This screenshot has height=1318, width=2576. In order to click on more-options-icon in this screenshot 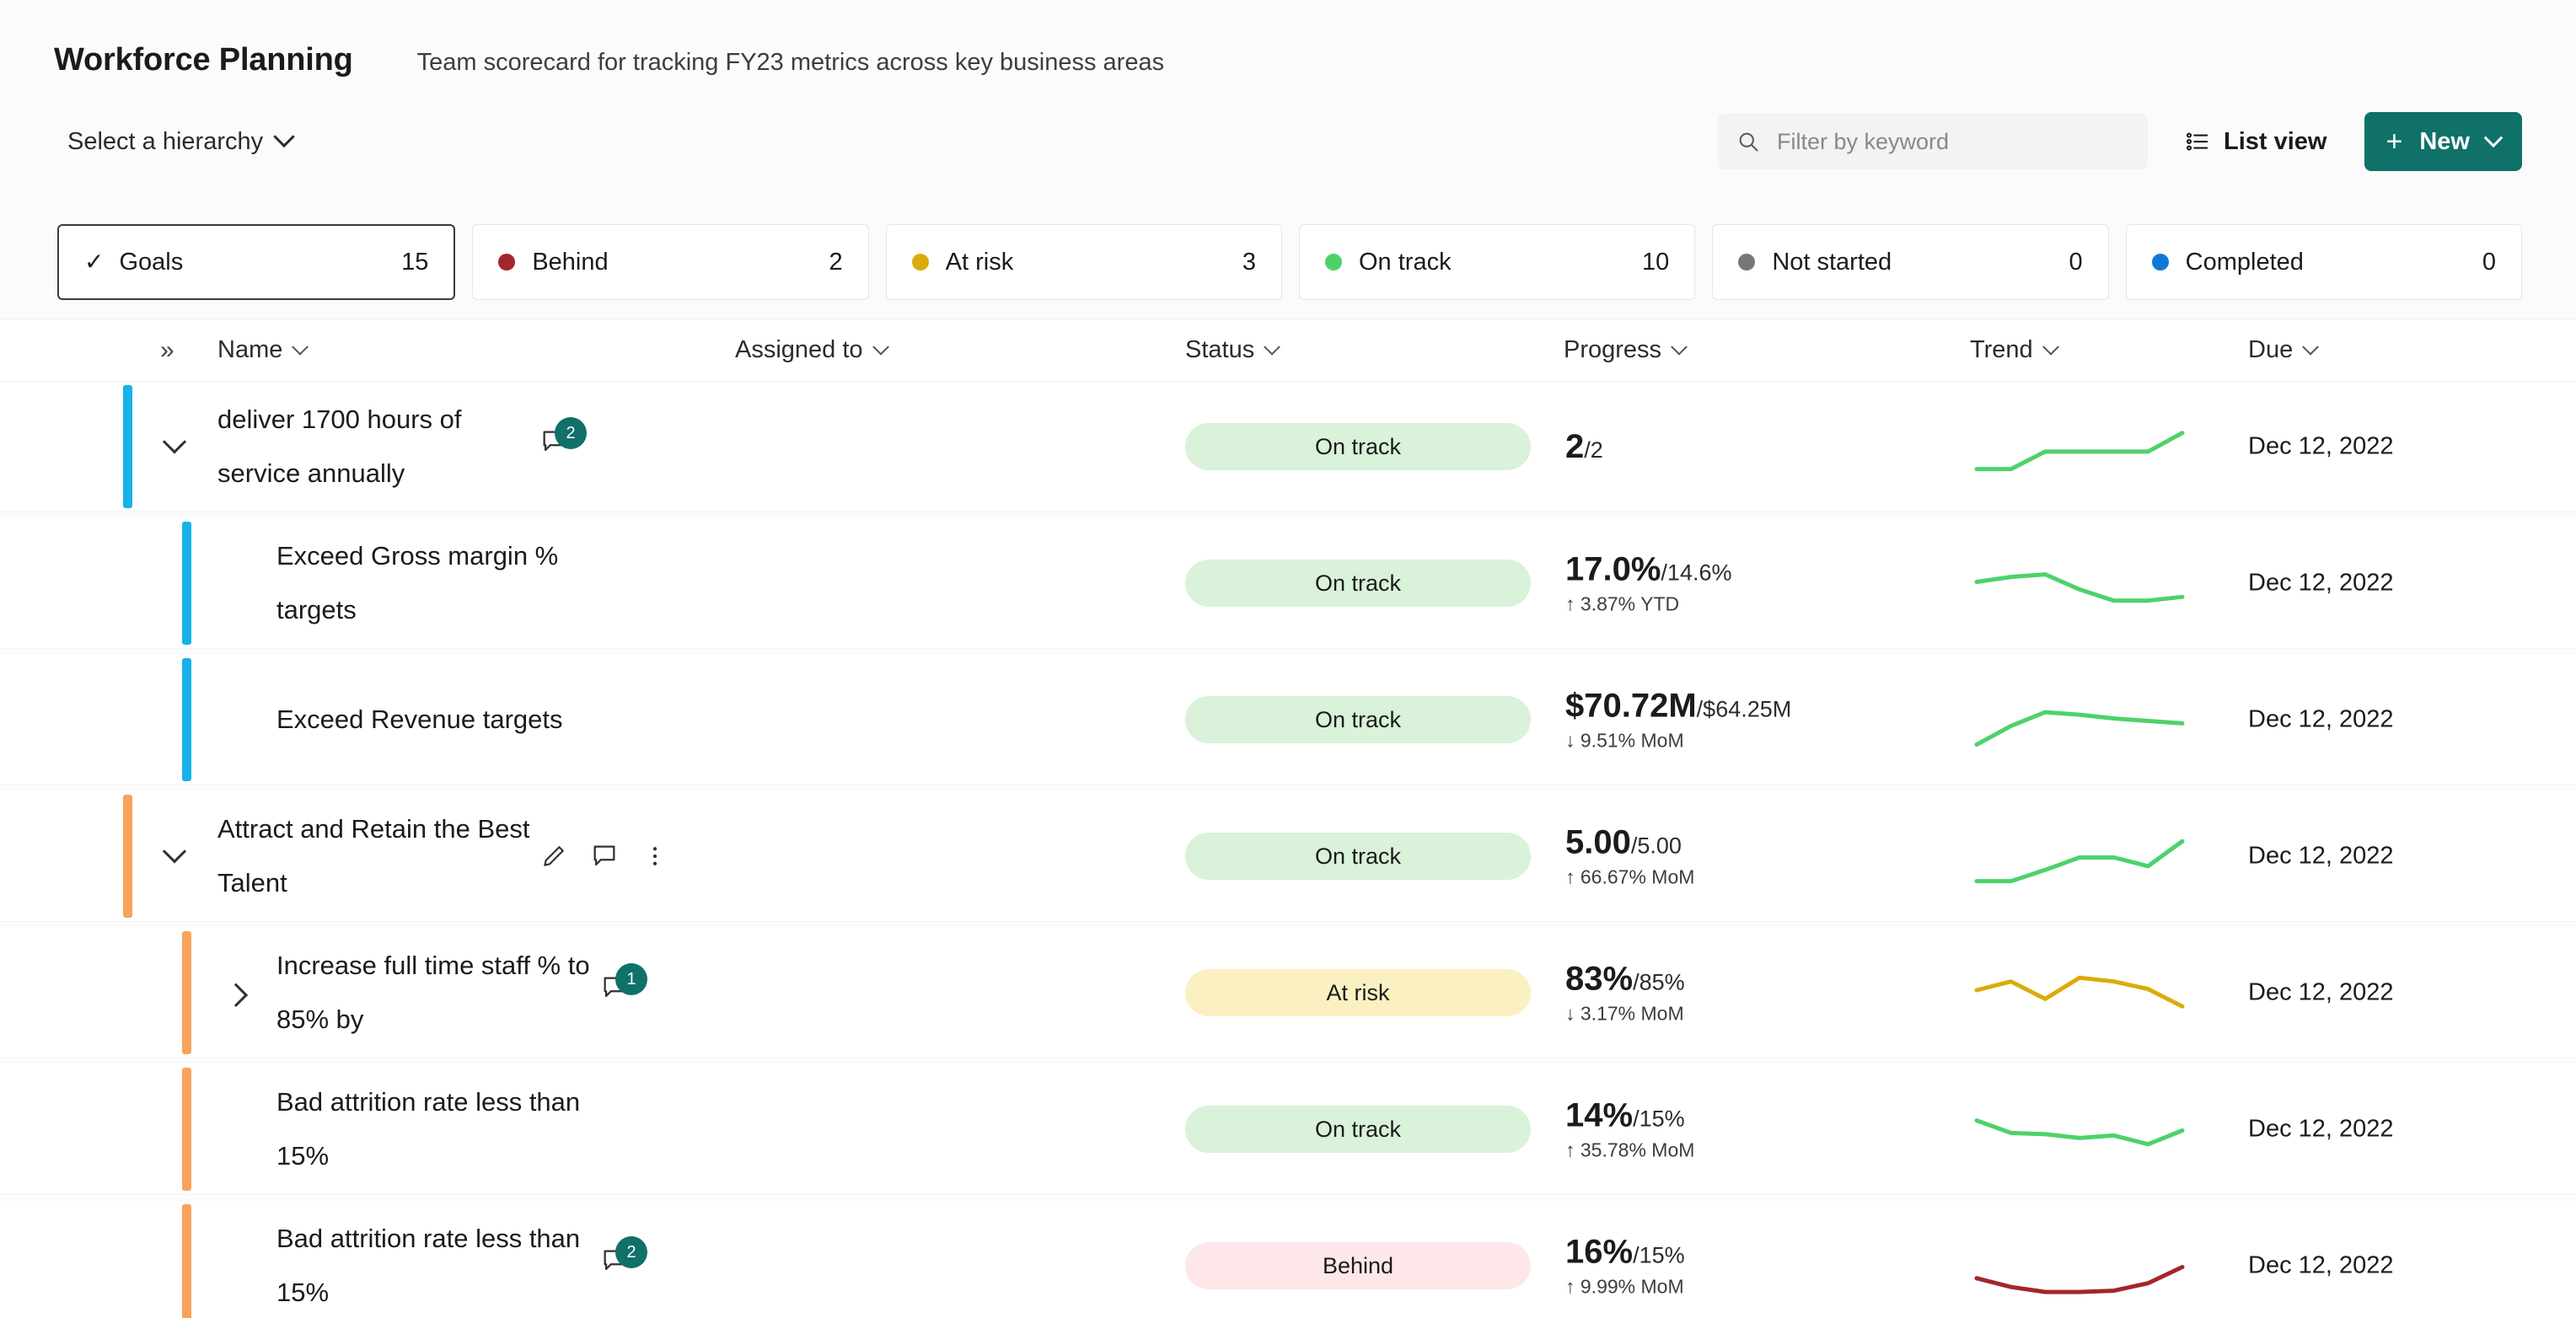, I will do `click(655, 856)`.